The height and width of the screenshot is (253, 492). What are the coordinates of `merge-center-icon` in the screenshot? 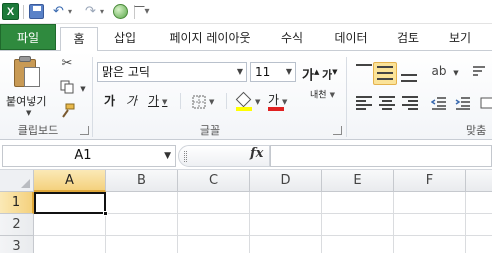 It's located at (485, 103).